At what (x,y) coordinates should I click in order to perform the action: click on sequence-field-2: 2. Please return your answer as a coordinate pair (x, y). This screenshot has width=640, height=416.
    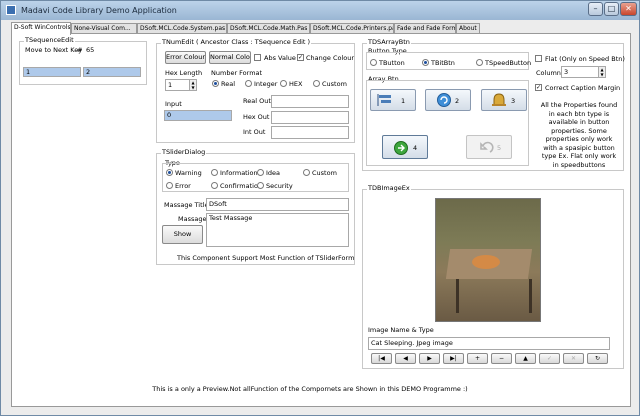
    Looking at the image, I should click on (112, 72).